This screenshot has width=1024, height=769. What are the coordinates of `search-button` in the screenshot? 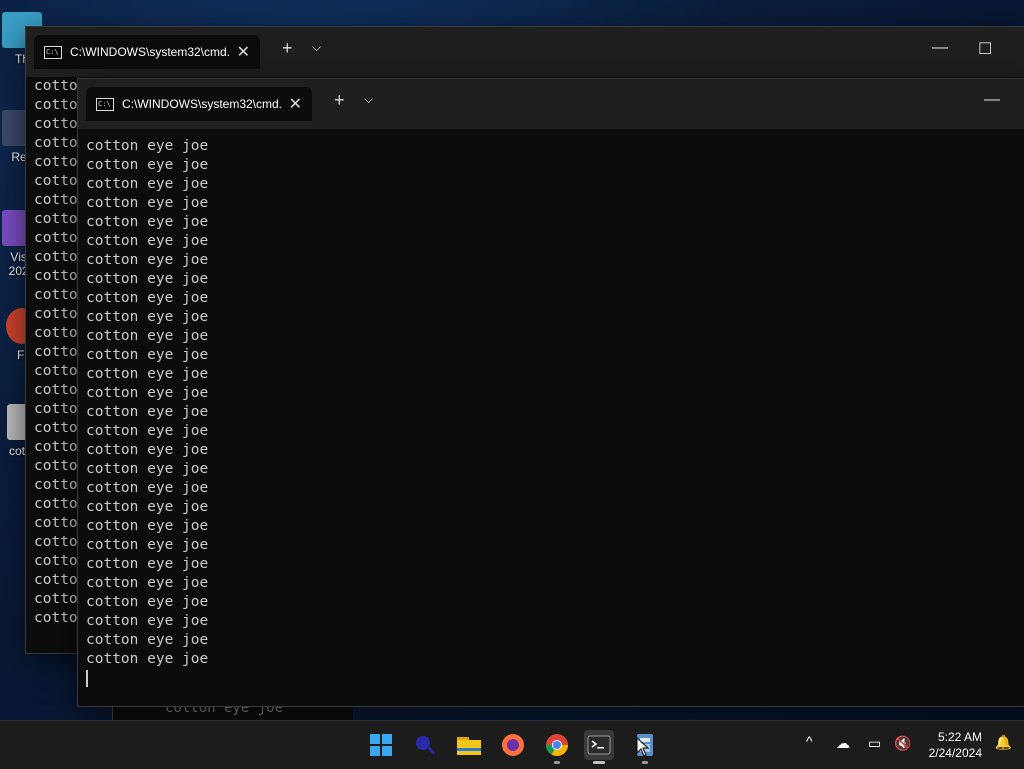 It's located at (425, 745).